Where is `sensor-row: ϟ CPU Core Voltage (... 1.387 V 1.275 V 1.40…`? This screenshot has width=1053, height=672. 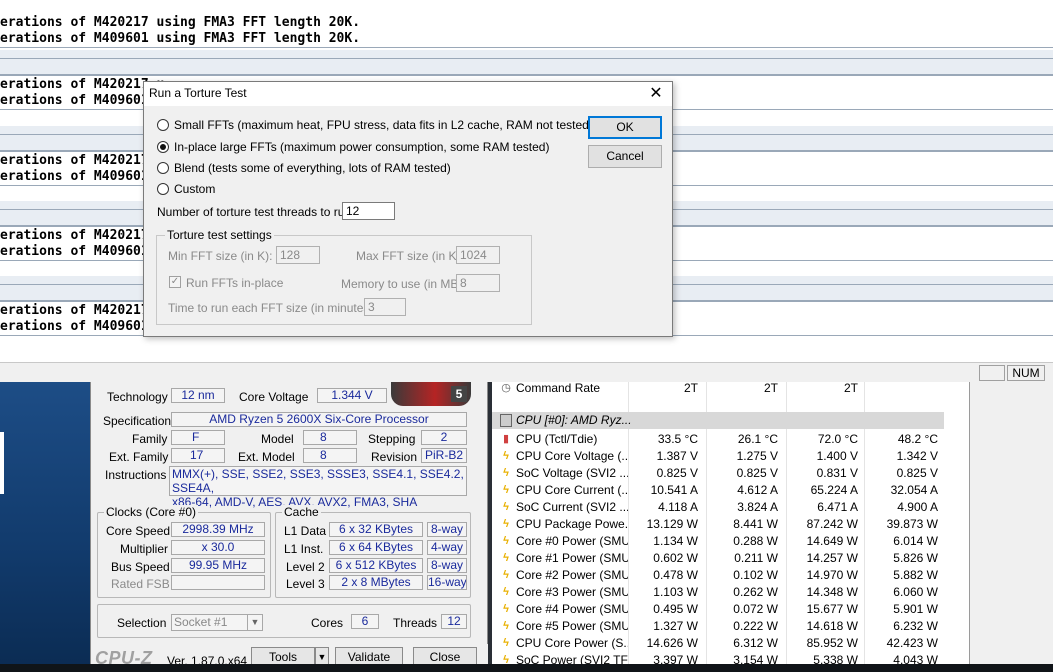 sensor-row: ϟ CPU Core Voltage (... 1.387 V 1.275 V 1.40… is located at coordinates (728, 456).